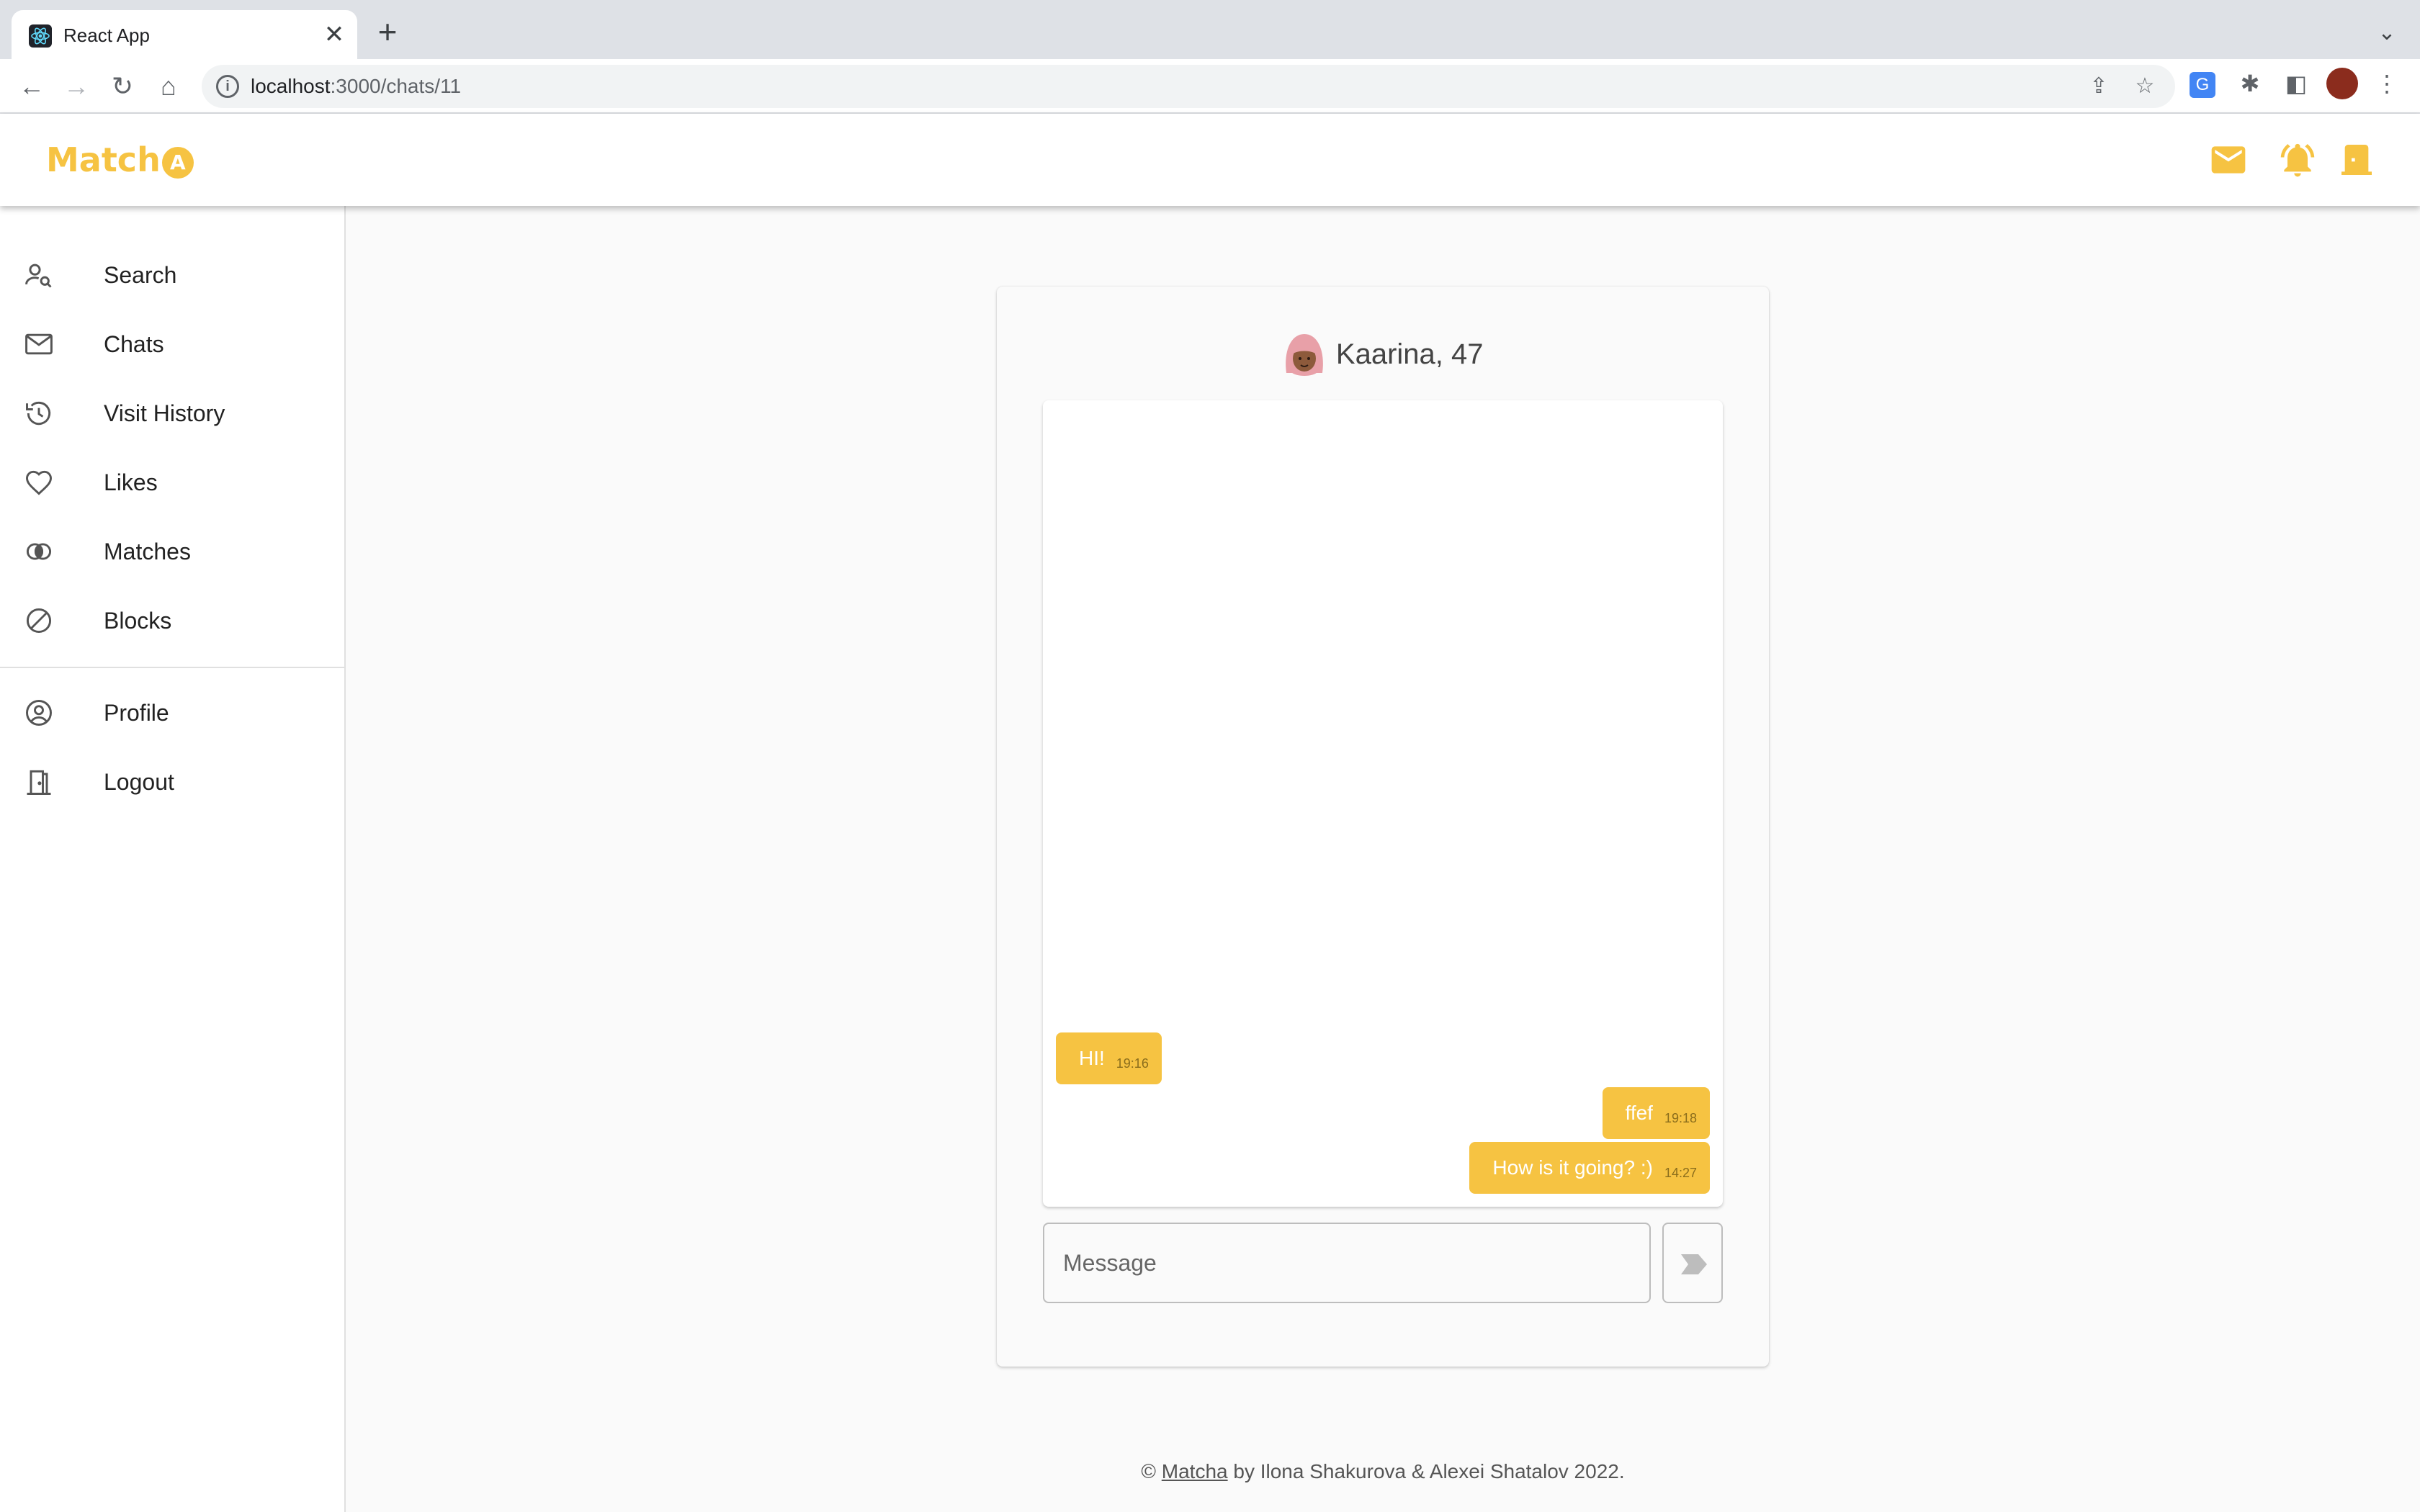 The image size is (2420, 1512). Describe the element at coordinates (228, 86) in the screenshot. I see `site-info-icon: i` at that location.